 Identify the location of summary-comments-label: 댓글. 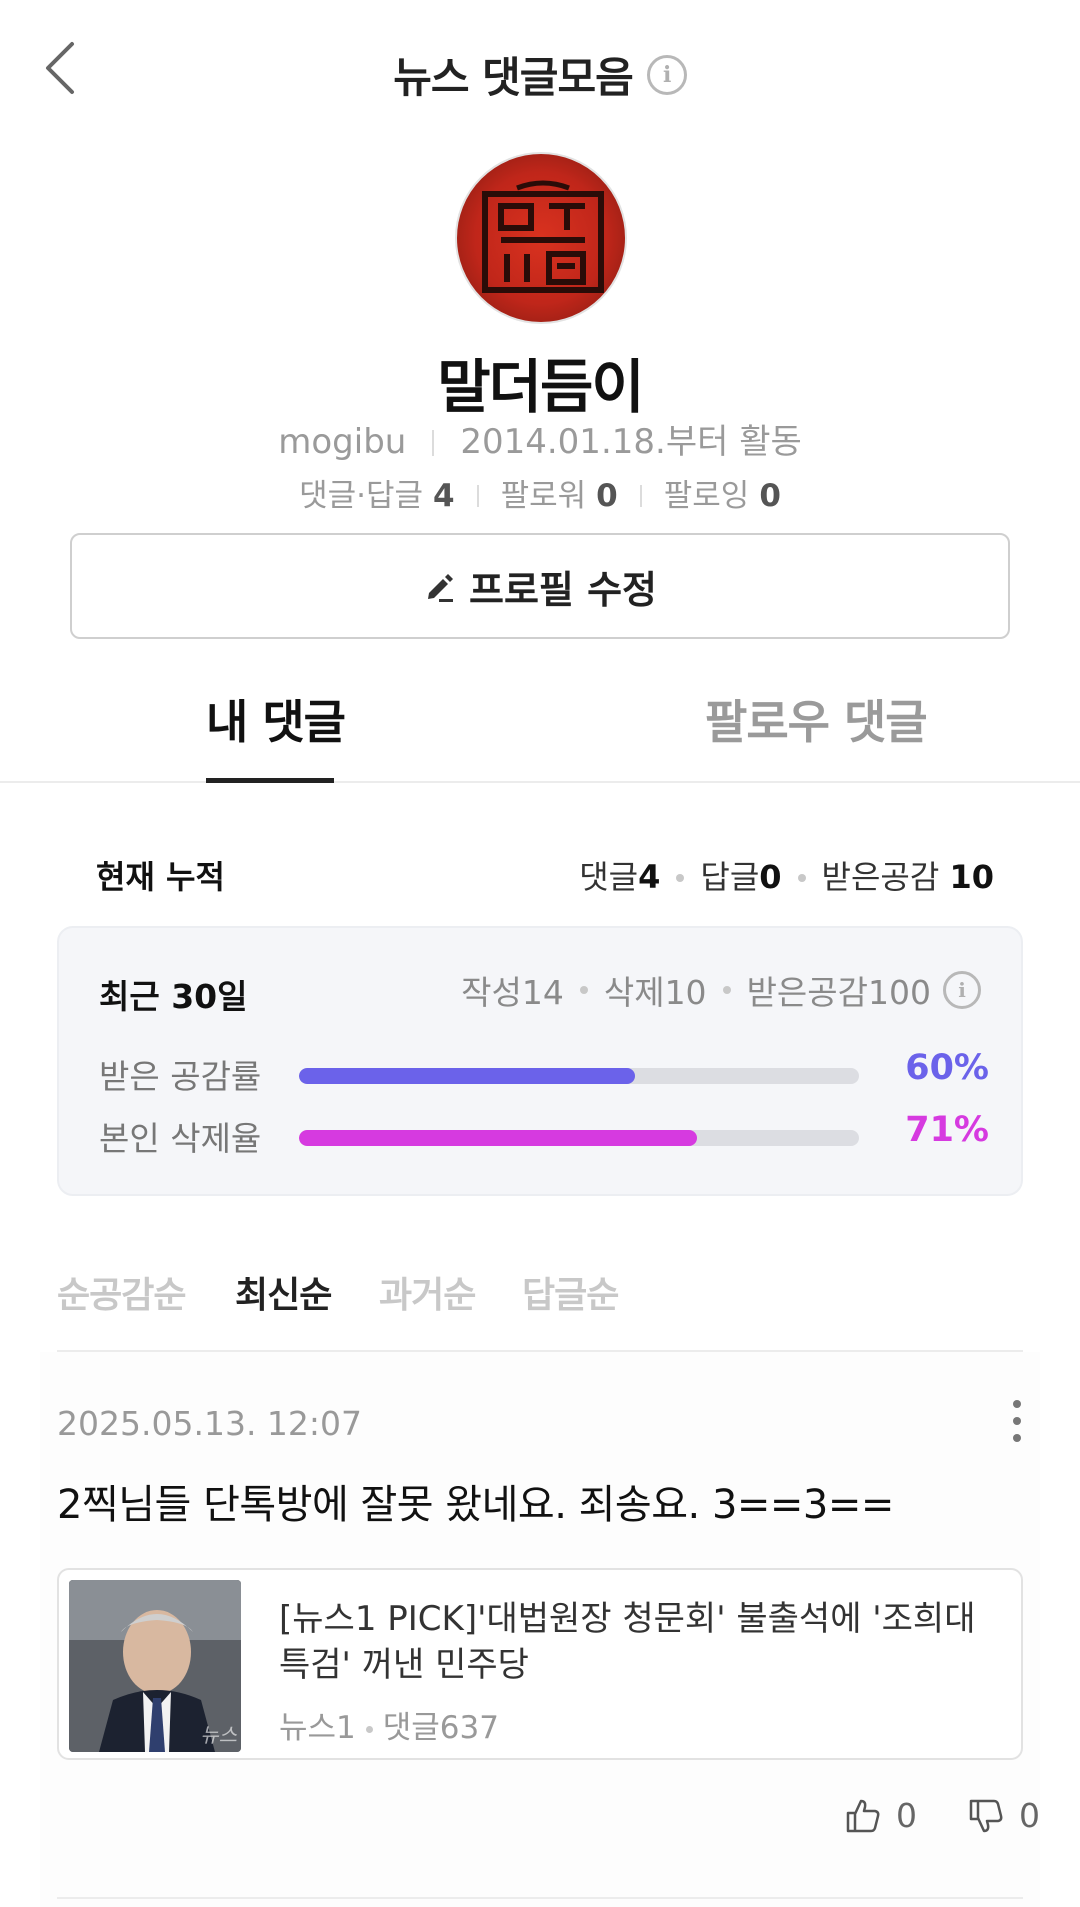
(609, 877).